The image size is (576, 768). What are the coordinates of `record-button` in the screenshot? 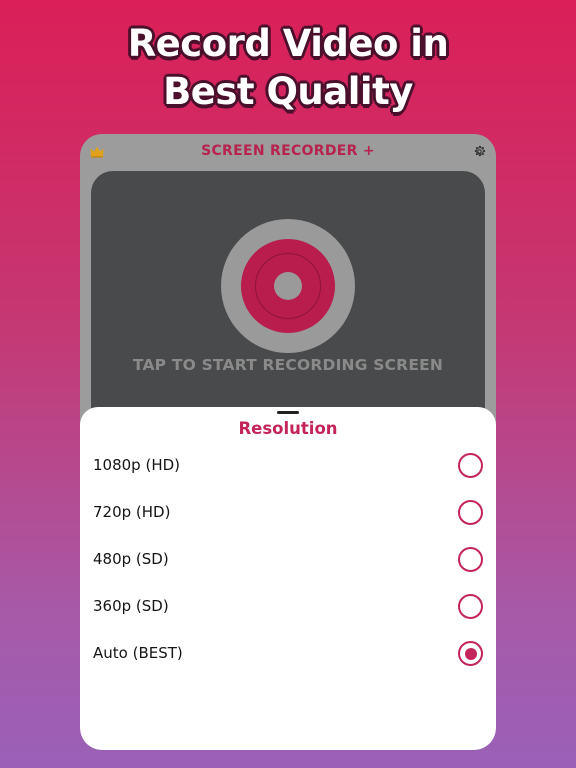 It's located at (288, 286).